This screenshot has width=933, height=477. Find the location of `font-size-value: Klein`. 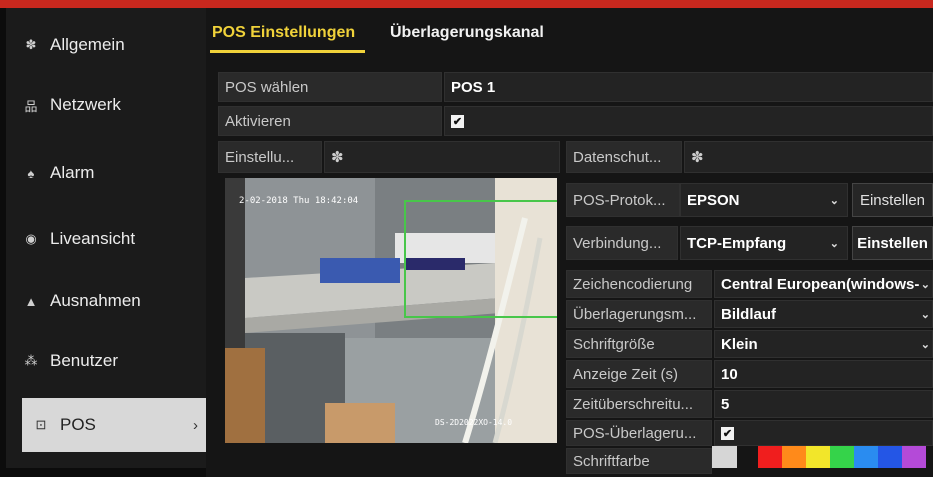

font-size-value: Klein is located at coordinates (739, 344).